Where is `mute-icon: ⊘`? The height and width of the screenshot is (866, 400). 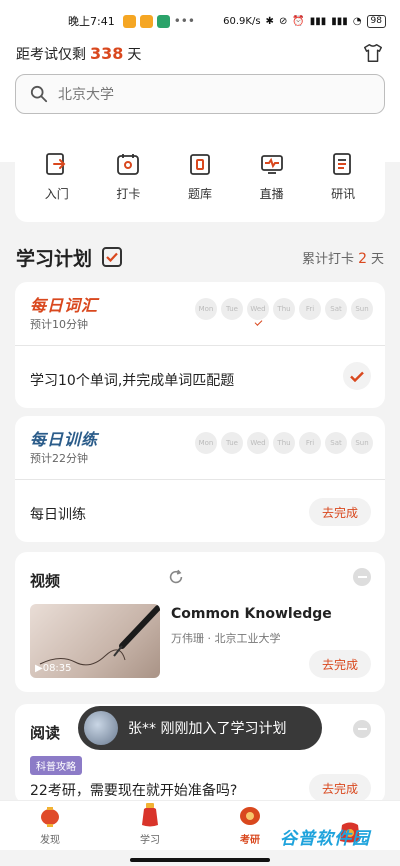
mute-icon: ⊘ is located at coordinates (283, 21).